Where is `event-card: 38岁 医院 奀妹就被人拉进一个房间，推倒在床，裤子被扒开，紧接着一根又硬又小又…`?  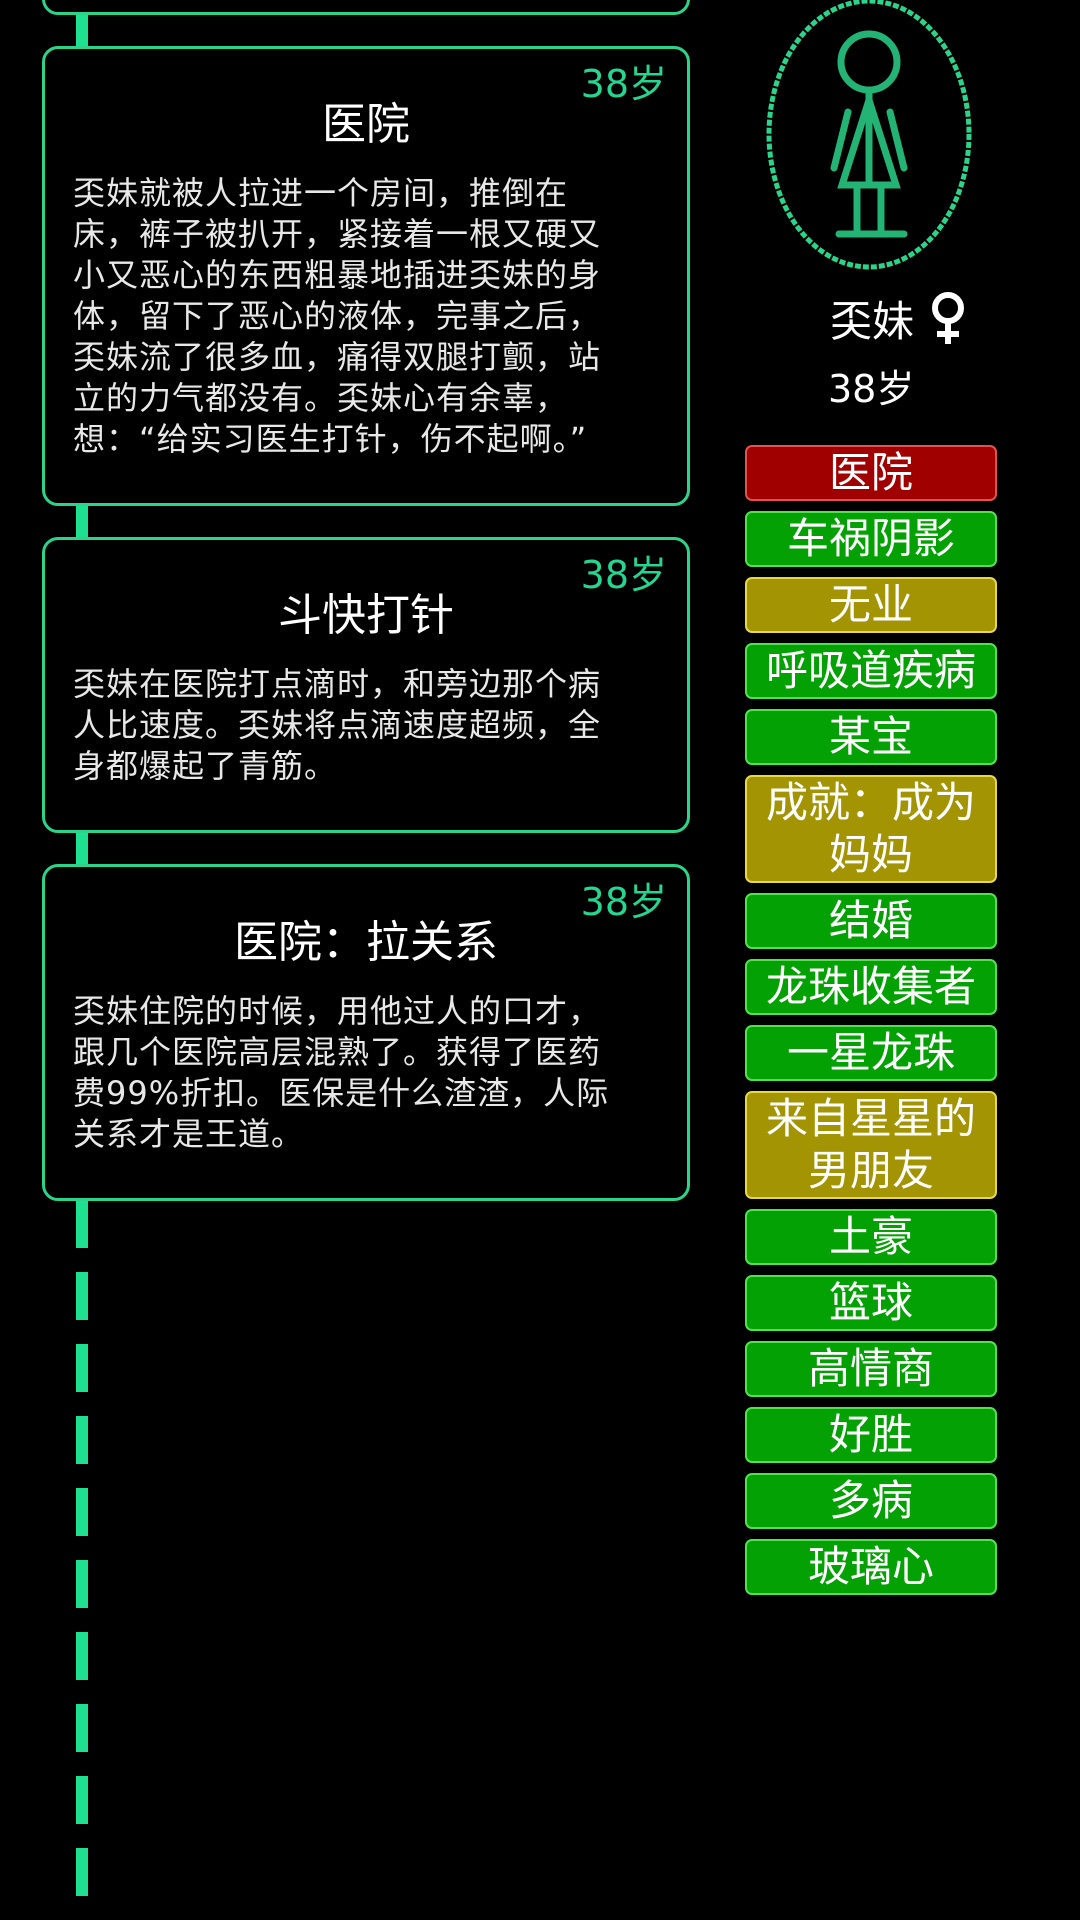 event-card: 38岁 医院 奀妹就被人拉进一个房间，推倒在床，裤子被扒开，紧接着一根又硬又小又… is located at coordinates (366, 276).